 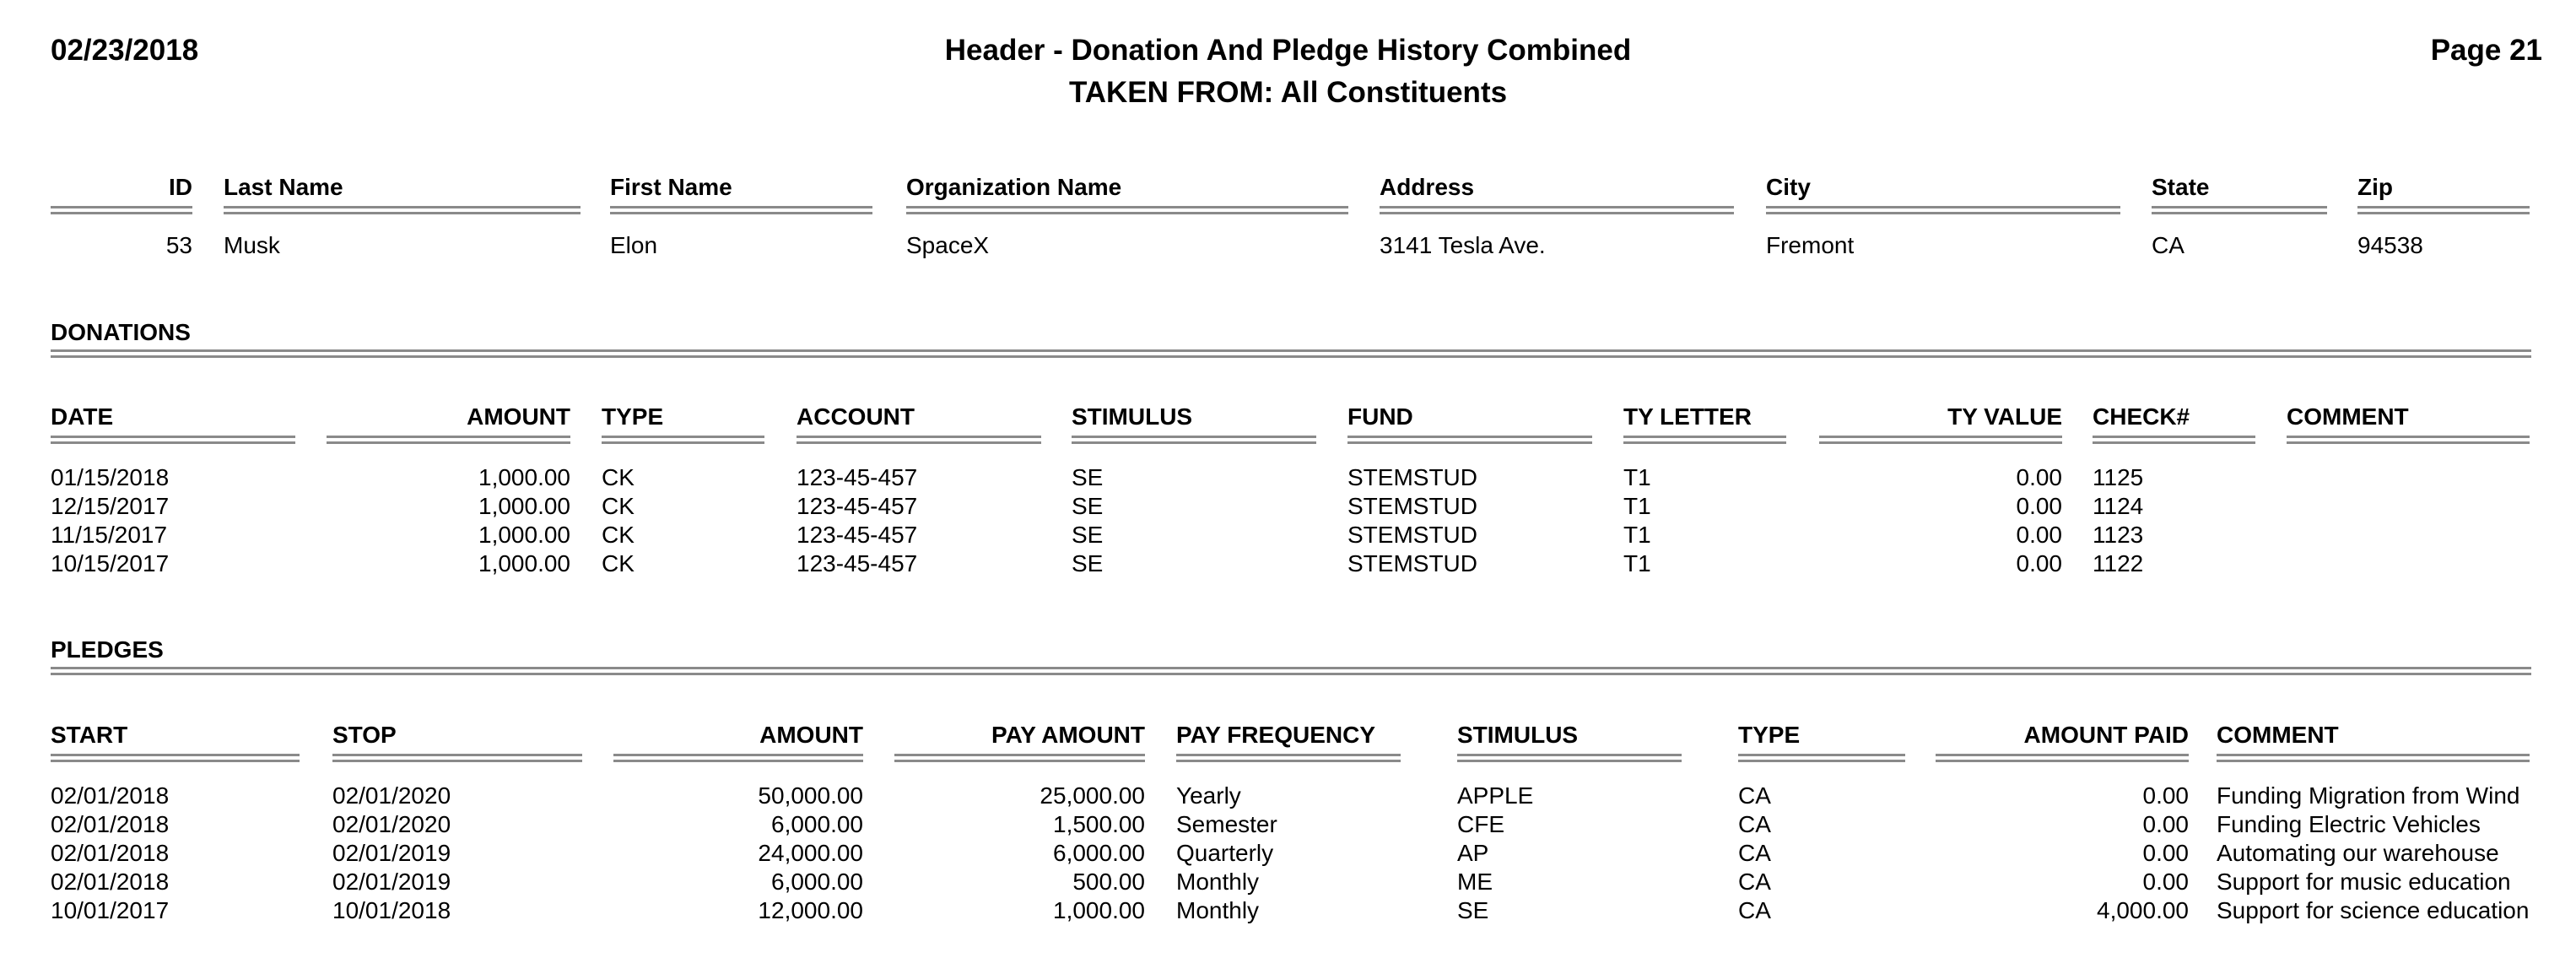 What do you see at coordinates (2118, 477) in the screenshot?
I see `table-cell: 1125` at bounding box center [2118, 477].